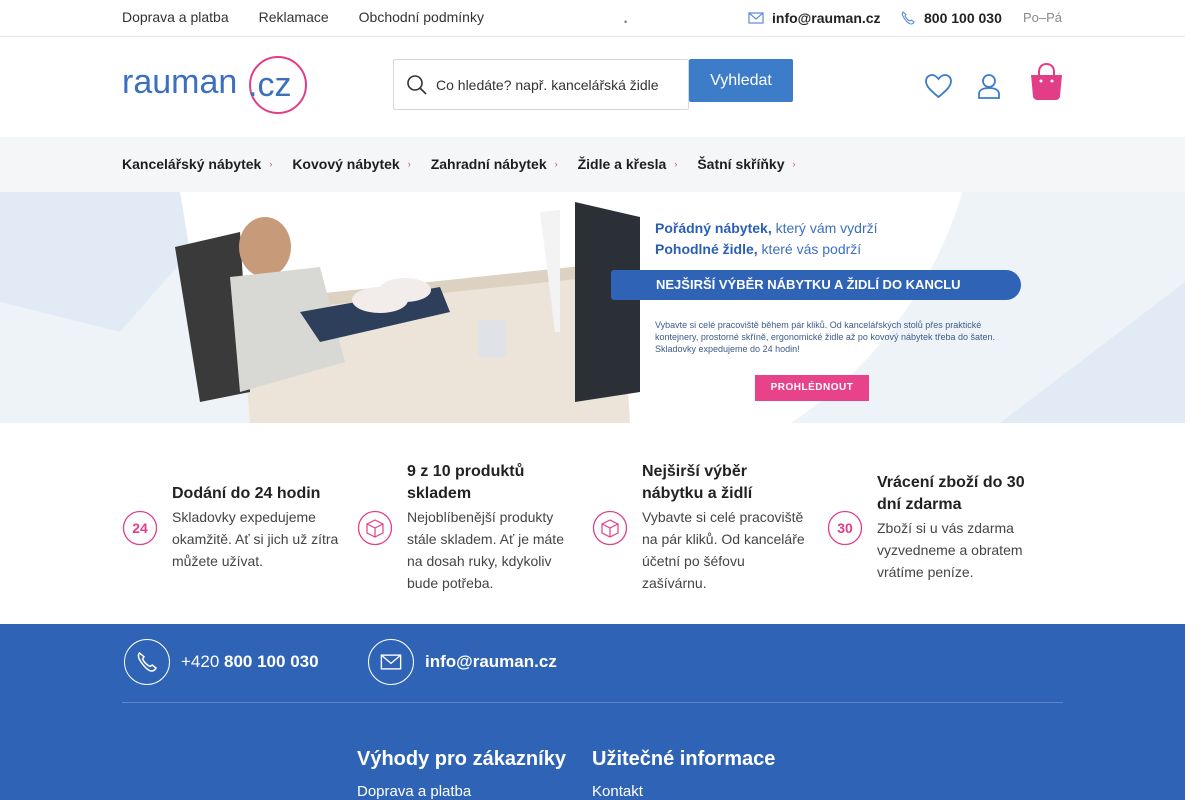 This screenshot has height=800, width=1200. What do you see at coordinates (938, 86) in the screenshot?
I see `heart-icon` at bounding box center [938, 86].